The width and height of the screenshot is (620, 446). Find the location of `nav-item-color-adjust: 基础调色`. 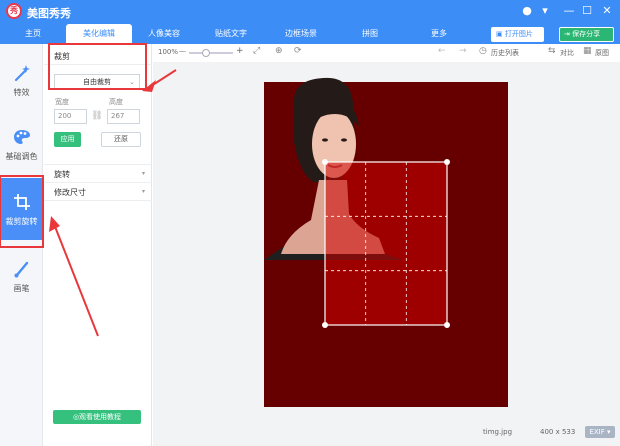

nav-item-color-adjust: 基础调色 is located at coordinates (21, 145).